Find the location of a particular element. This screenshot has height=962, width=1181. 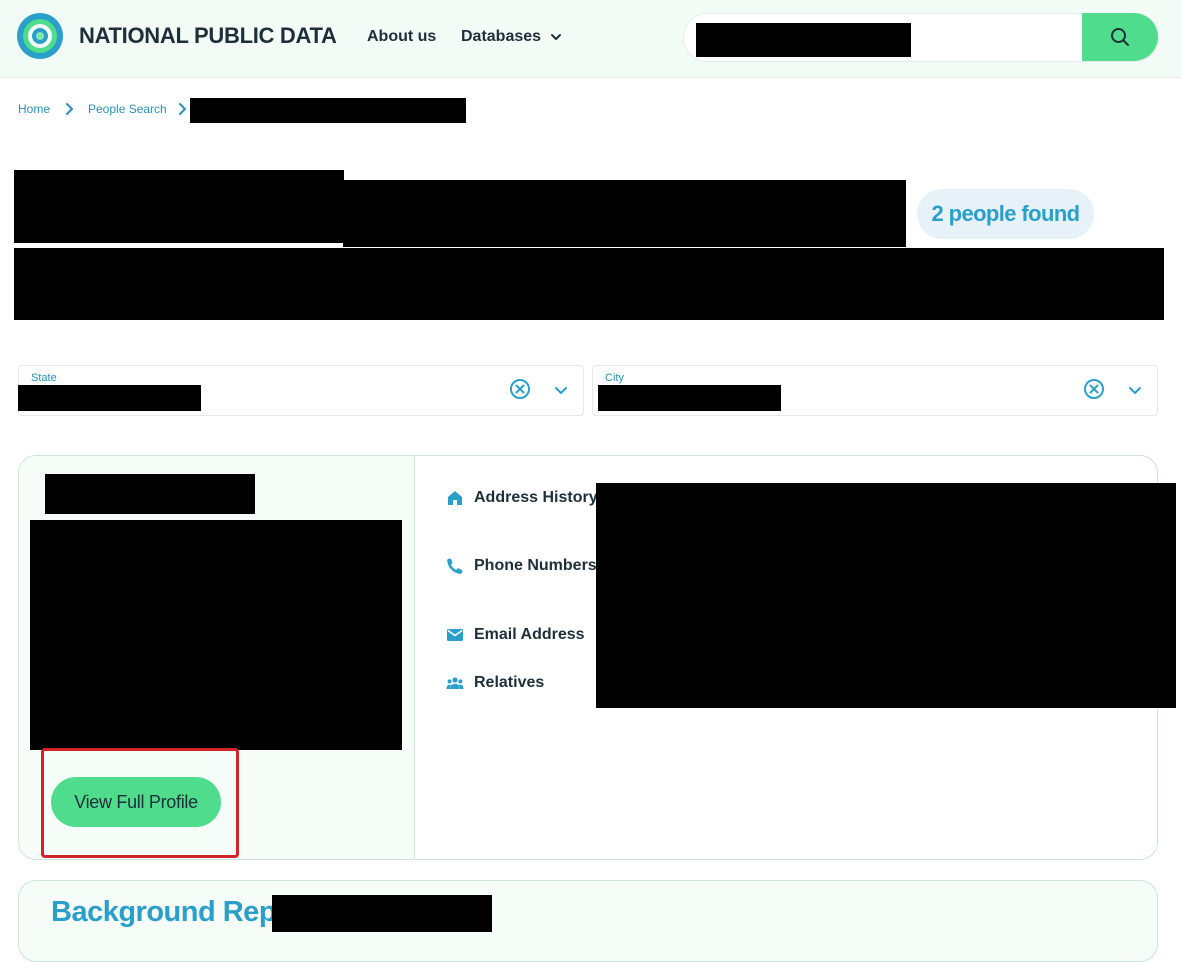

phone-numbers-label: Phone Numbers is located at coordinates (535, 565).